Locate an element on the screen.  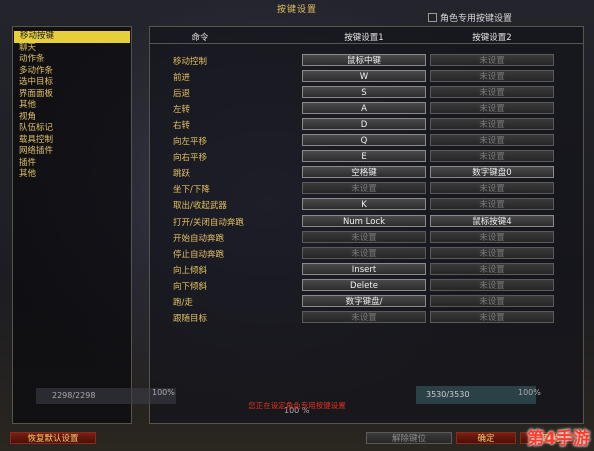
command-label: 向上倾斜 is located at coordinates (190, 270).